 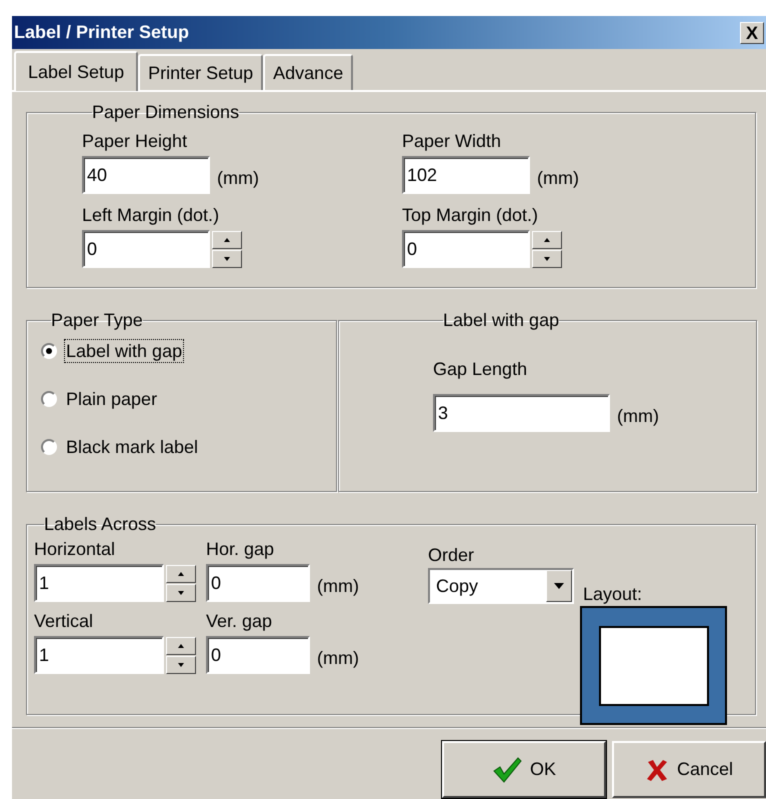 What do you see at coordinates (240, 621) in the screenshot?
I see `field-label: Ver. gap` at bounding box center [240, 621].